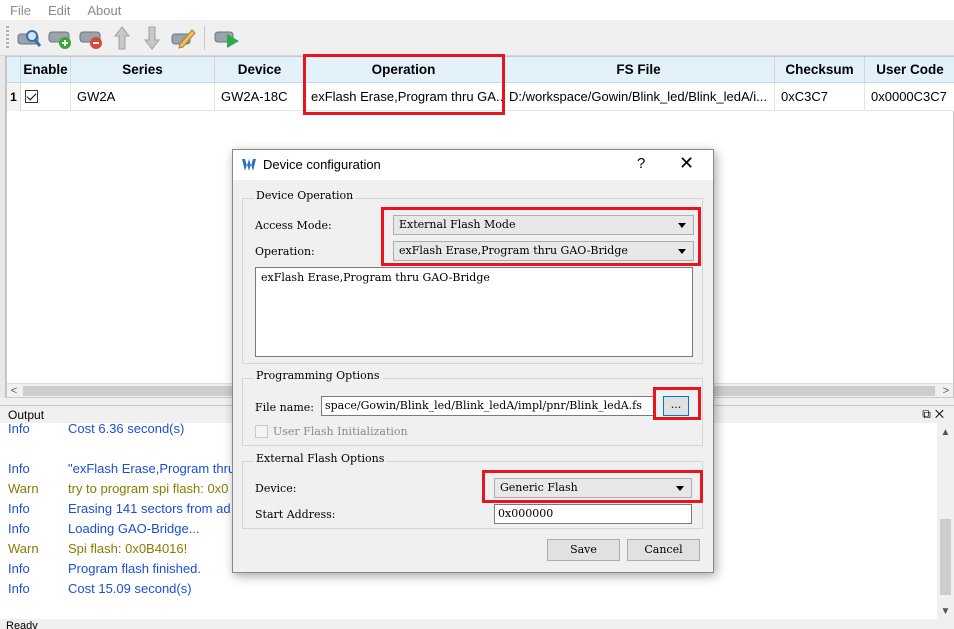 The image size is (954, 629). I want to click on flash-device-select: Generic Flash, so click(593, 488).